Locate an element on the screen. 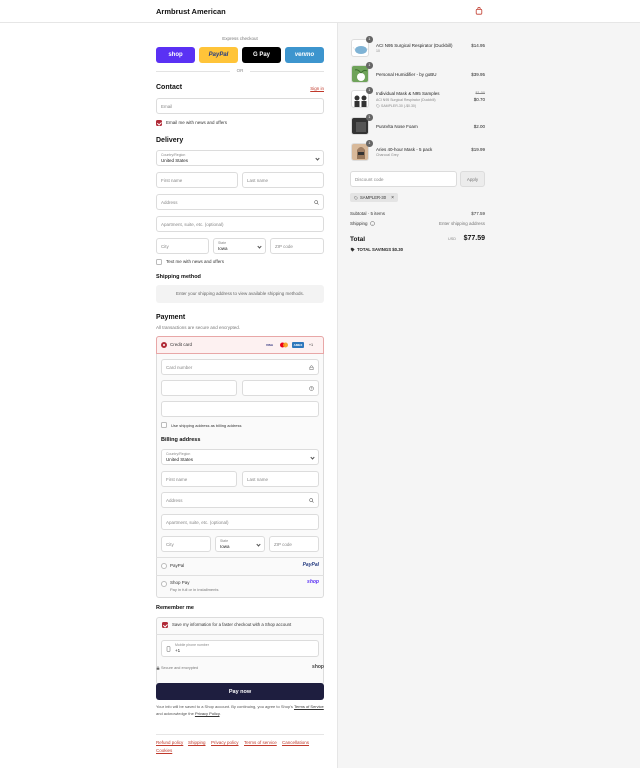  venmo-button: venmo is located at coordinates (304, 55).